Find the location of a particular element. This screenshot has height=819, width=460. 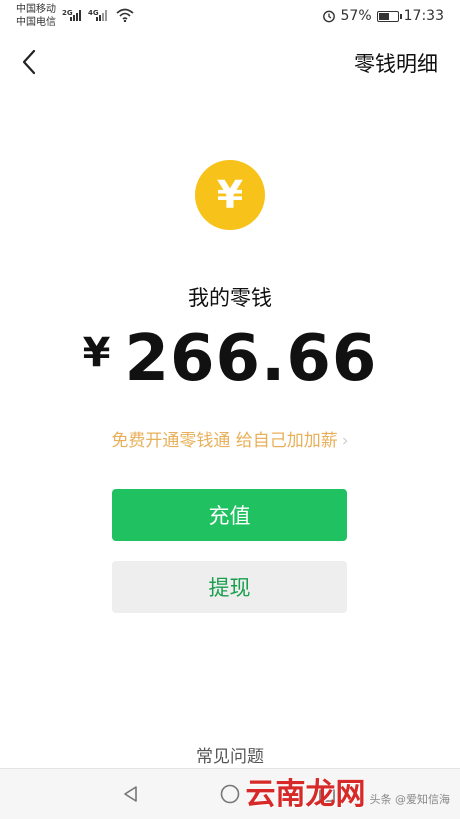

status-time: 17:33 is located at coordinates (423, 16).